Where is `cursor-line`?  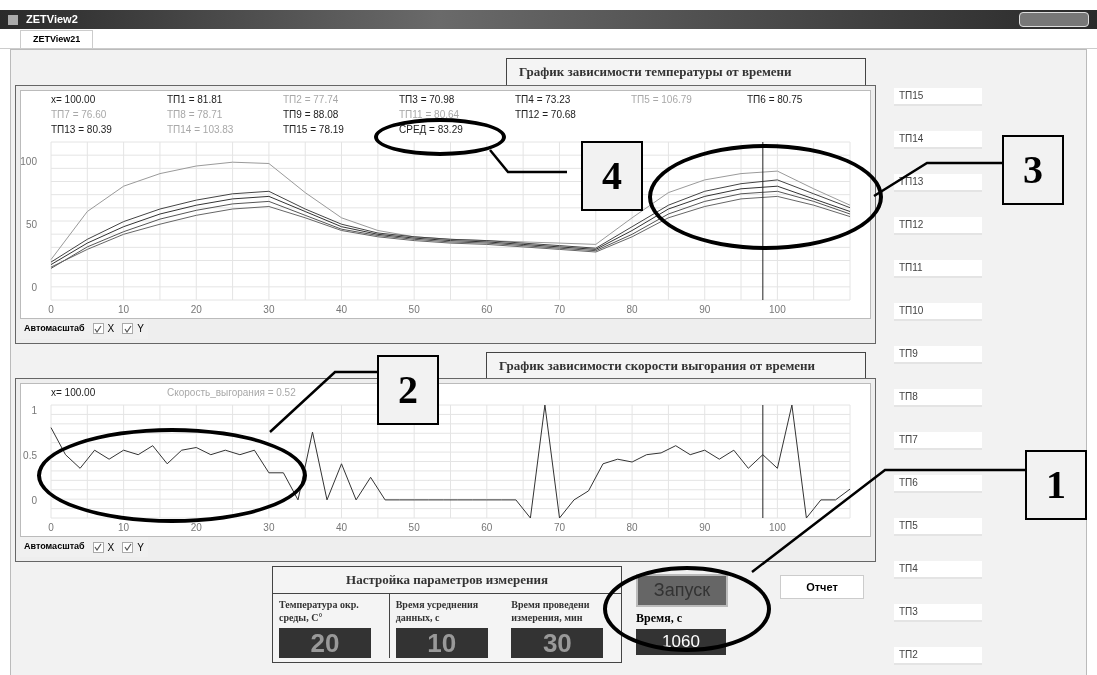 cursor-line is located at coordinates (763, 220).